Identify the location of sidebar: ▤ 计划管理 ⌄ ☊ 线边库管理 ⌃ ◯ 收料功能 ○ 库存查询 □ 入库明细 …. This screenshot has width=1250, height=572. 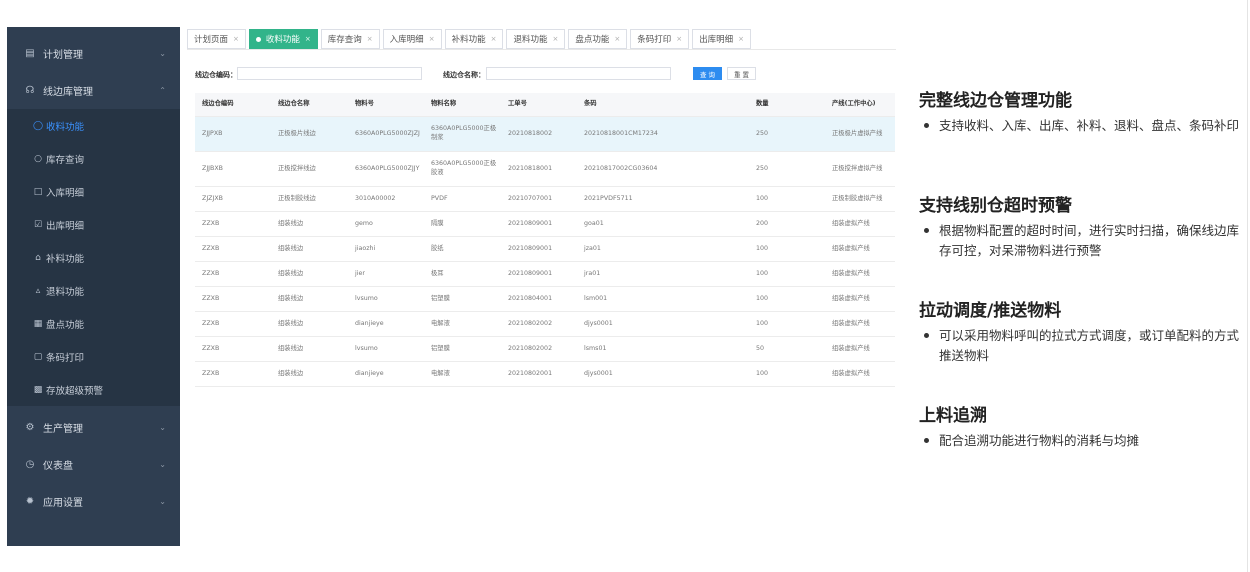
(93, 286).